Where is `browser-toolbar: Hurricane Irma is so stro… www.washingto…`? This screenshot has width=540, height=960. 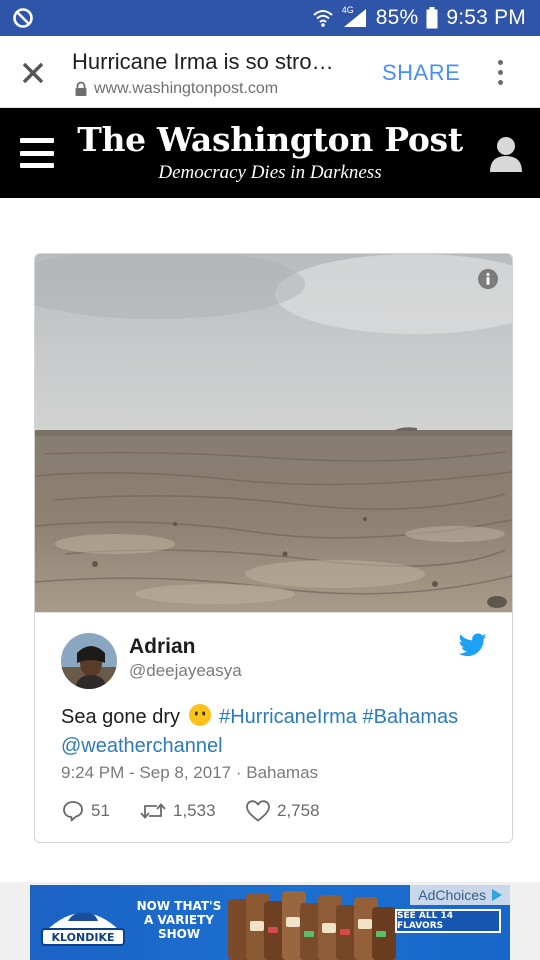 browser-toolbar: Hurricane Irma is so stro… www.washingto… is located at coordinates (270, 72).